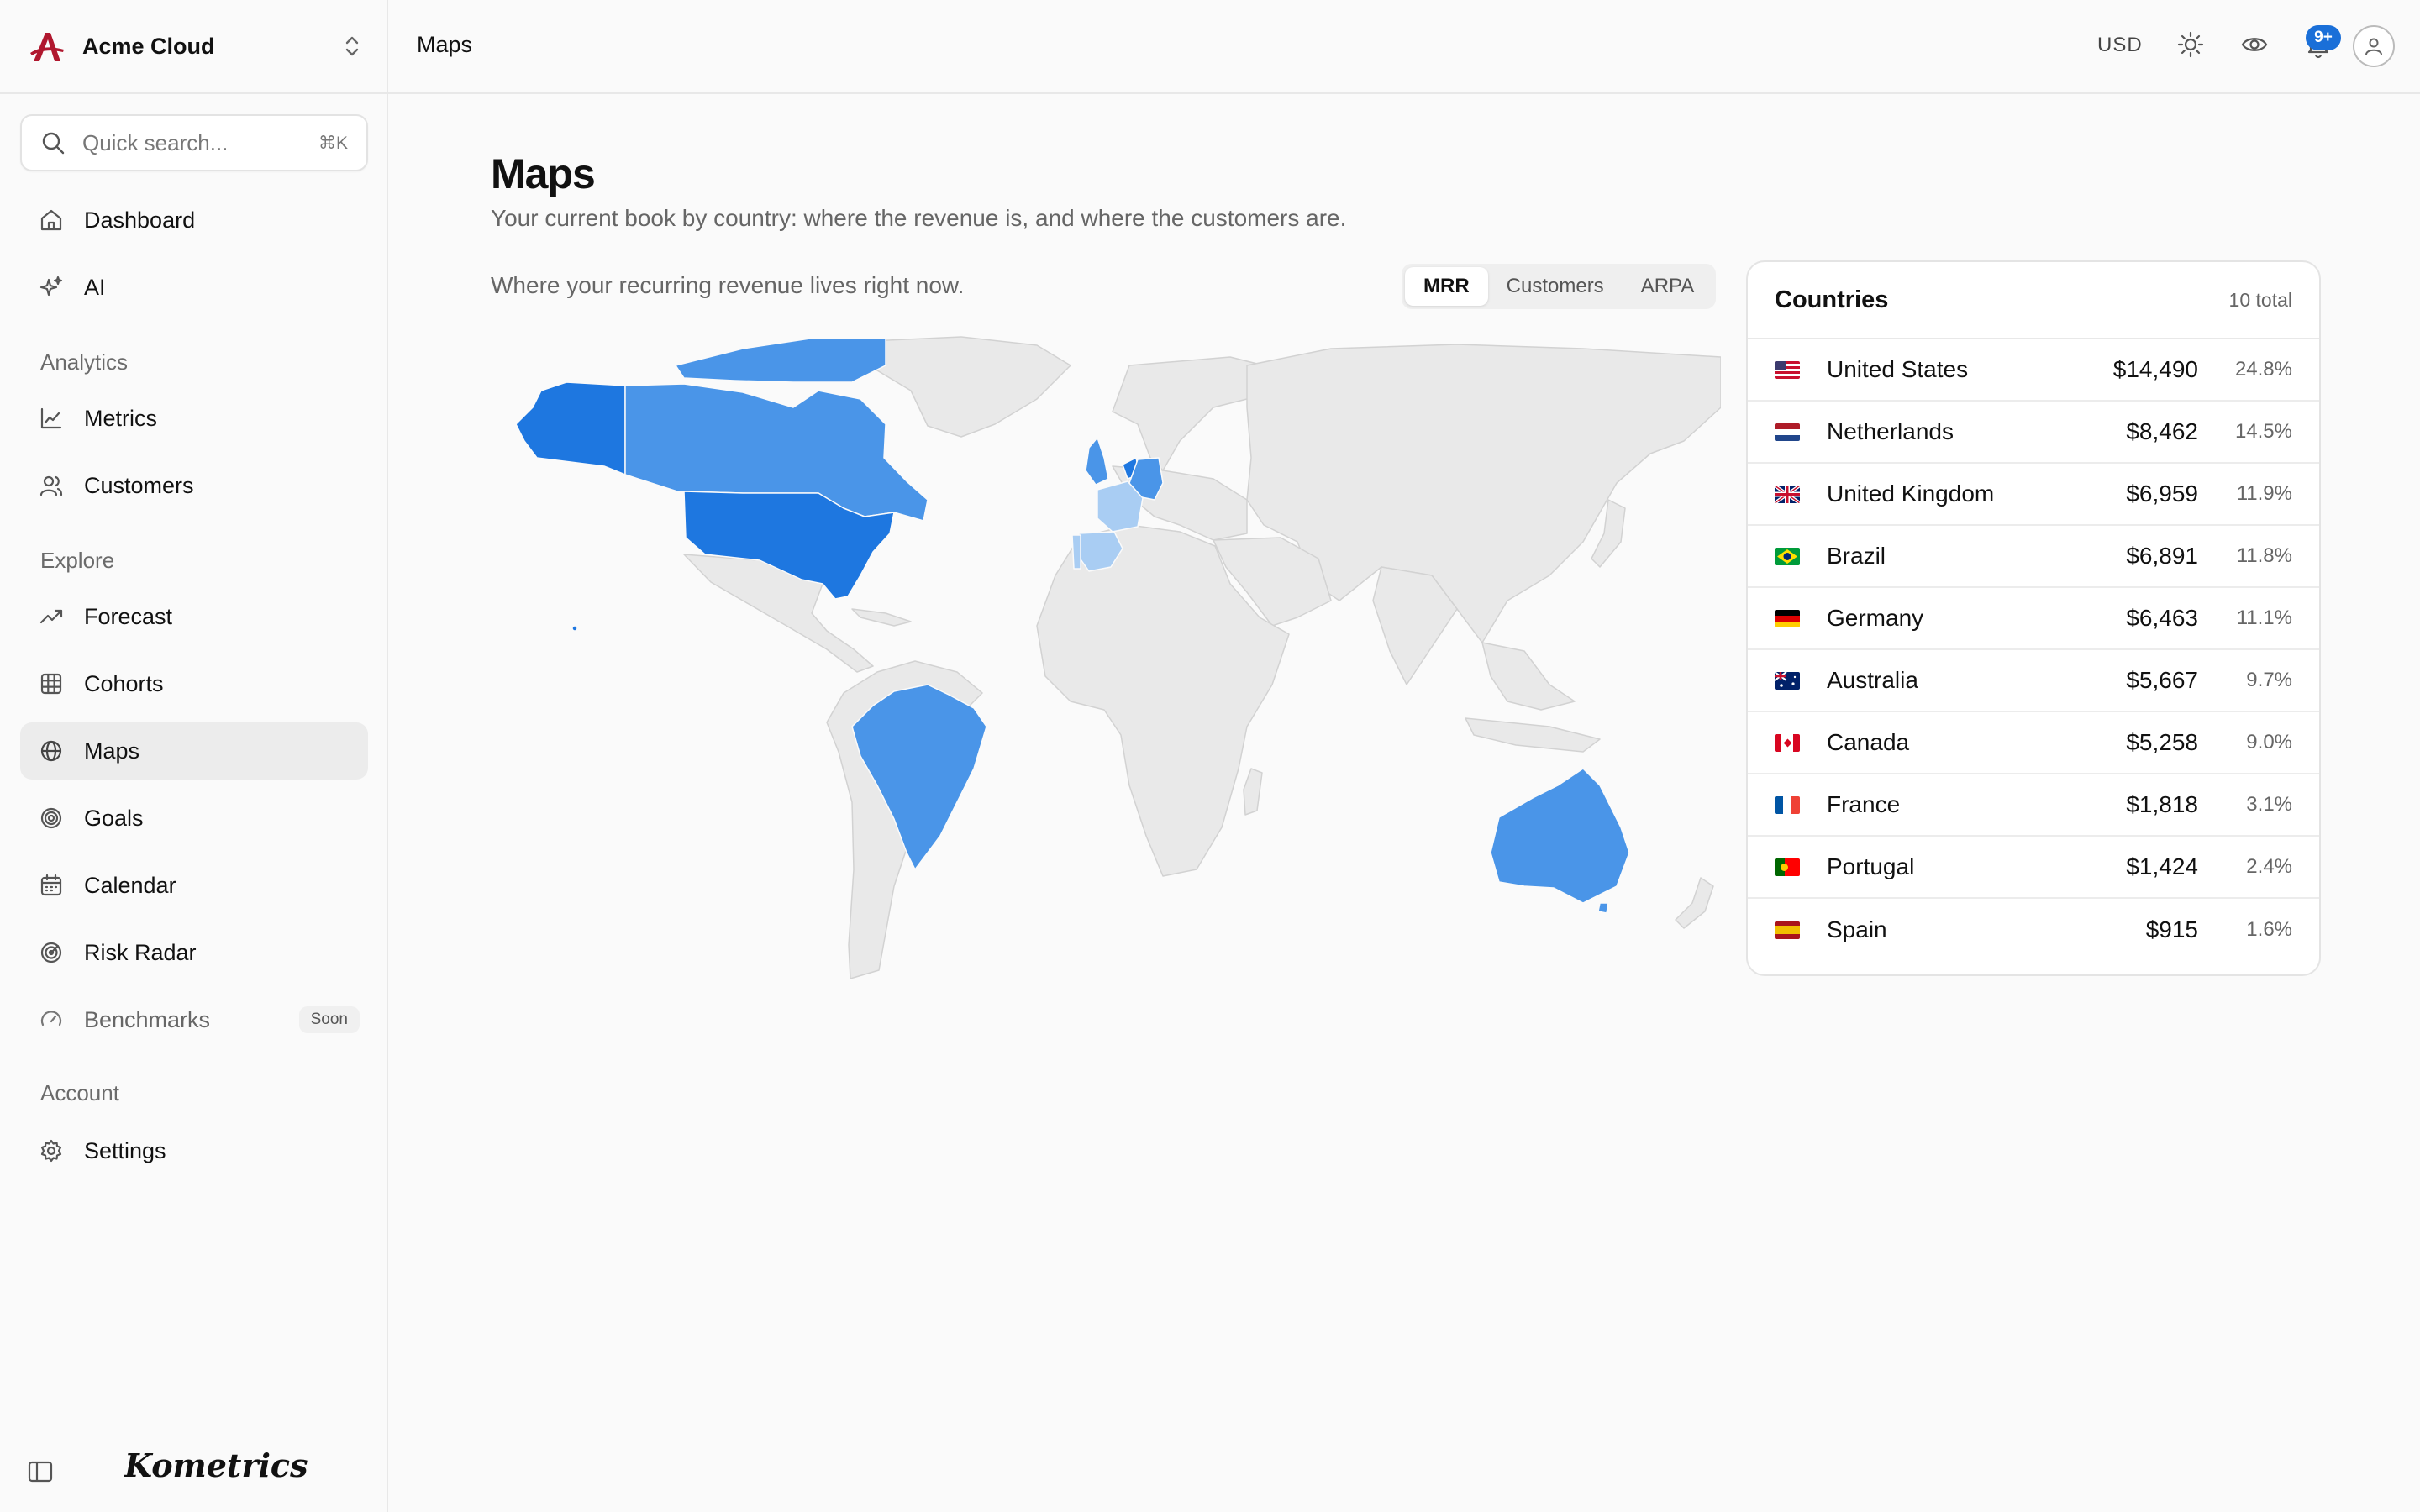 The image size is (2420, 1512). Describe the element at coordinates (51, 952) in the screenshot. I see `radar-icon` at that location.